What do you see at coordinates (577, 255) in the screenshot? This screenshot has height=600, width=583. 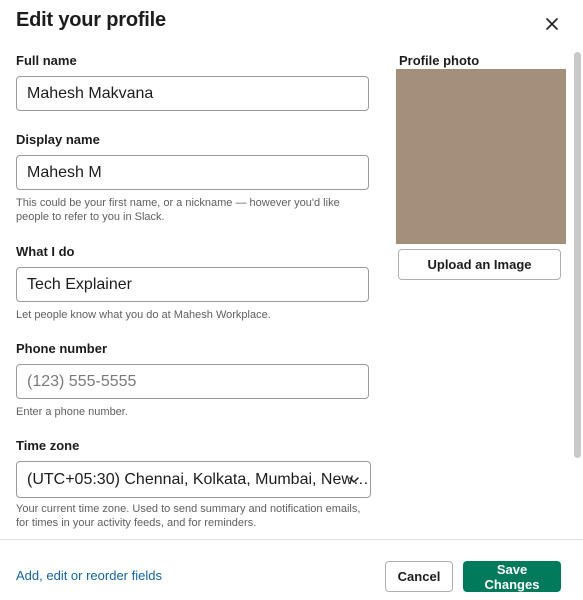 I see `scrollbar` at bounding box center [577, 255].